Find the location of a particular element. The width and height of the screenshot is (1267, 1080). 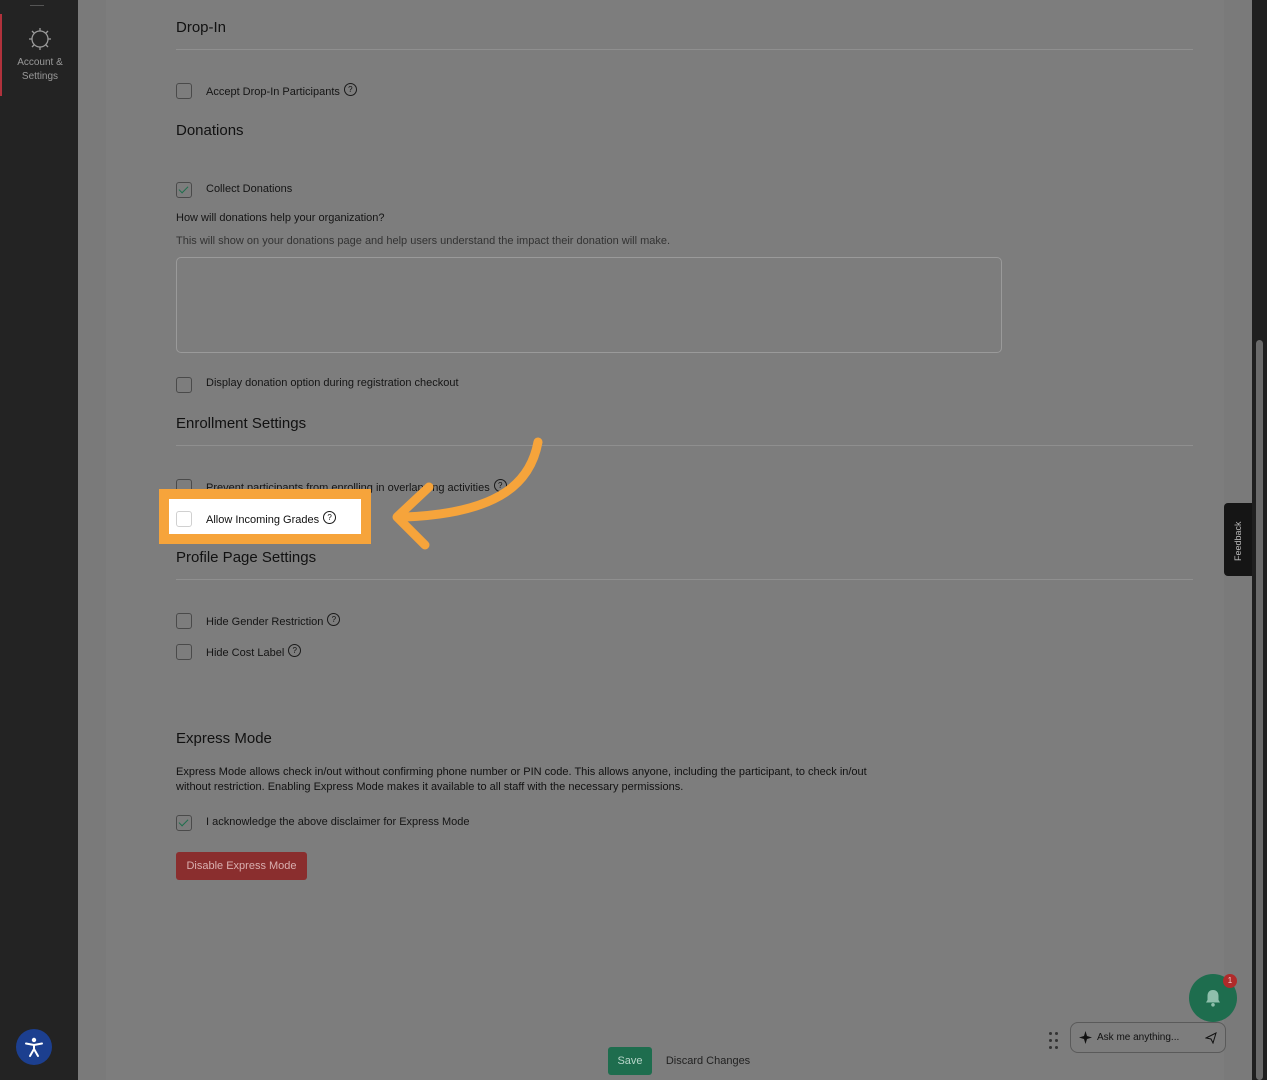

allow-incoming-grades-checkbox is located at coordinates (184, 519).